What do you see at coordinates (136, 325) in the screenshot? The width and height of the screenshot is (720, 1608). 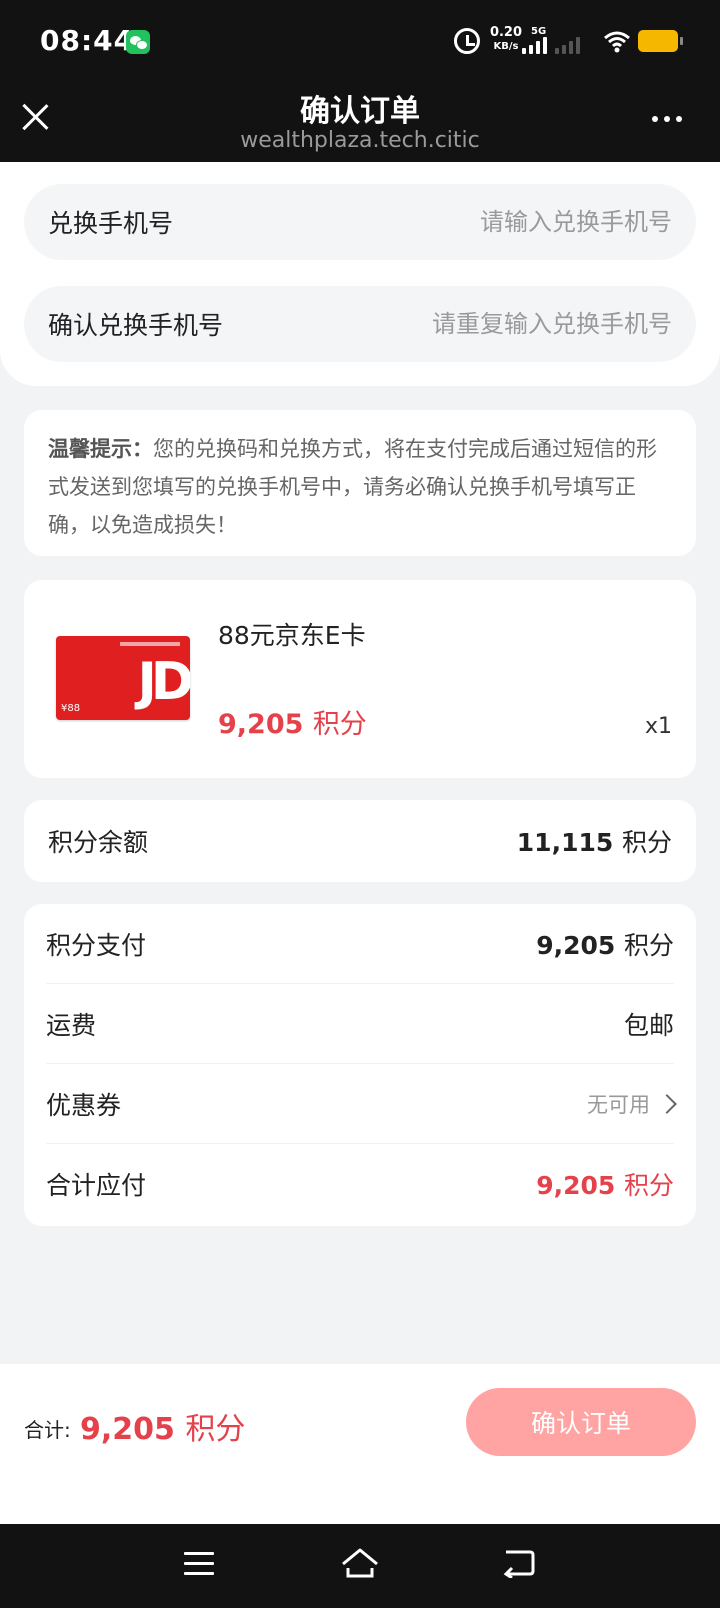 I see `confirm-phone-label: 确认兑换手机号` at bounding box center [136, 325].